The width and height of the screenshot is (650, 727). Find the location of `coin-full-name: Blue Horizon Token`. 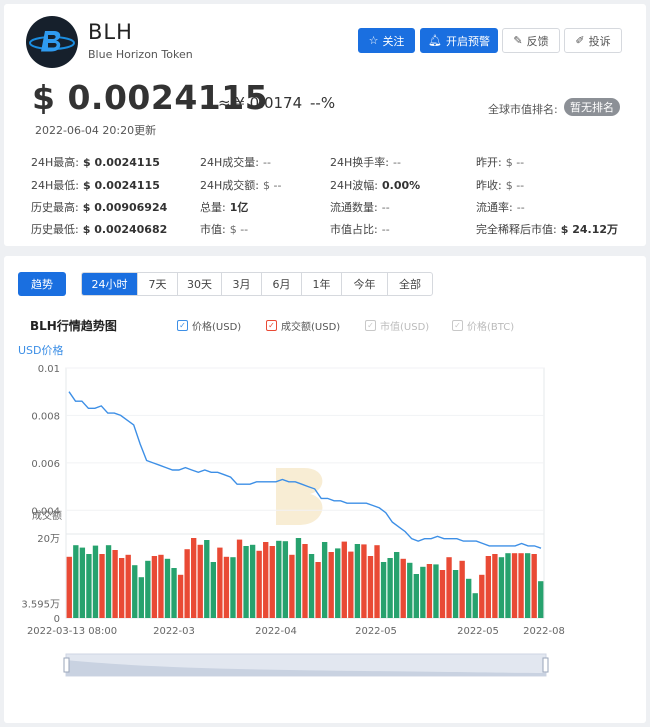

coin-full-name: Blue Horizon Token is located at coordinates (140, 54).